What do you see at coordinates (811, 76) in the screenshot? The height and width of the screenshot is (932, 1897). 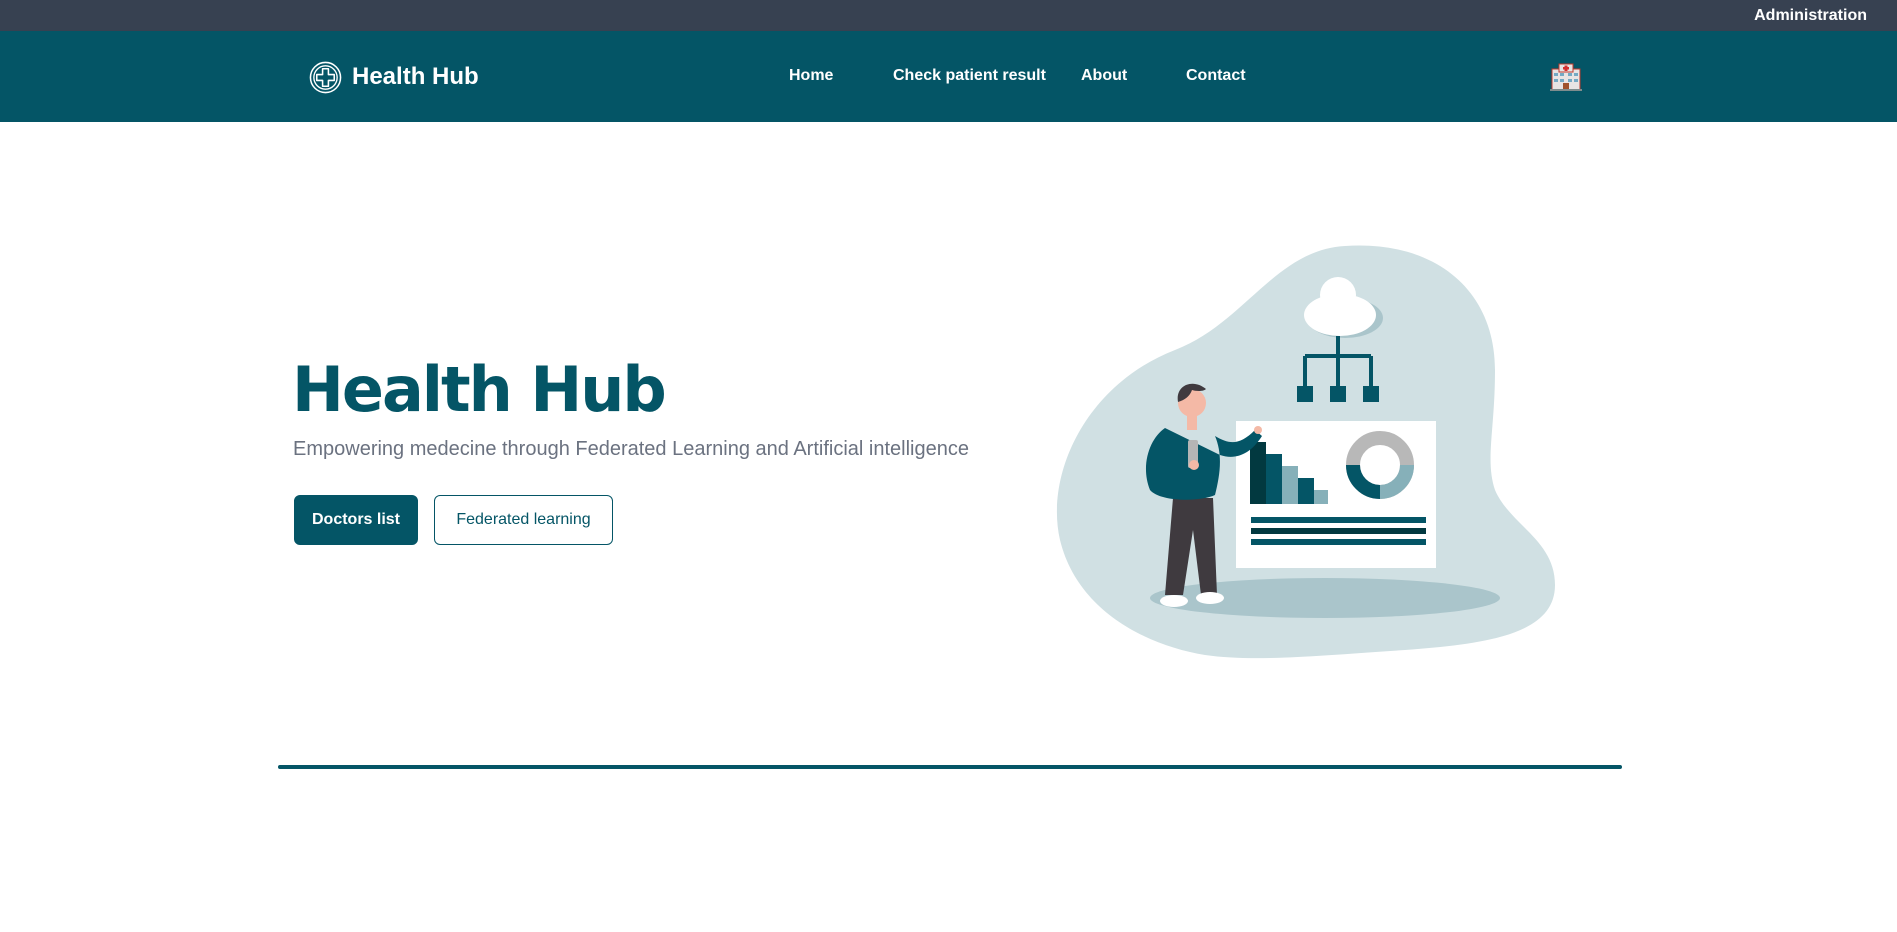 I see `nav-home: Home` at bounding box center [811, 76].